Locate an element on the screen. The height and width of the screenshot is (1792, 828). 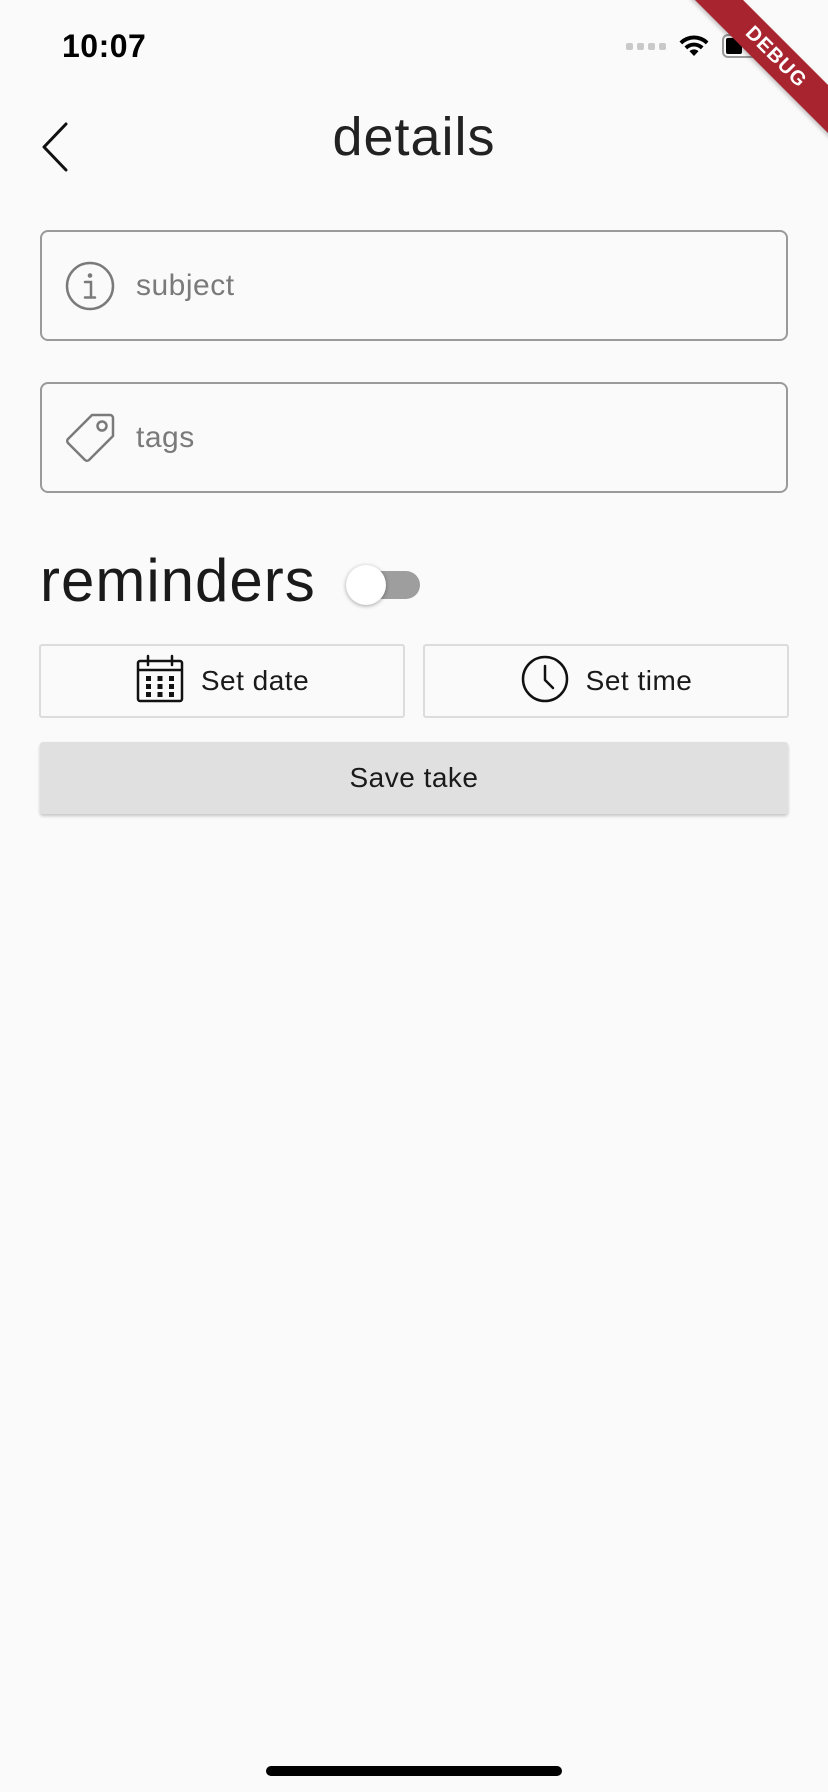
save-take-label: Save take is located at coordinates (414, 777).